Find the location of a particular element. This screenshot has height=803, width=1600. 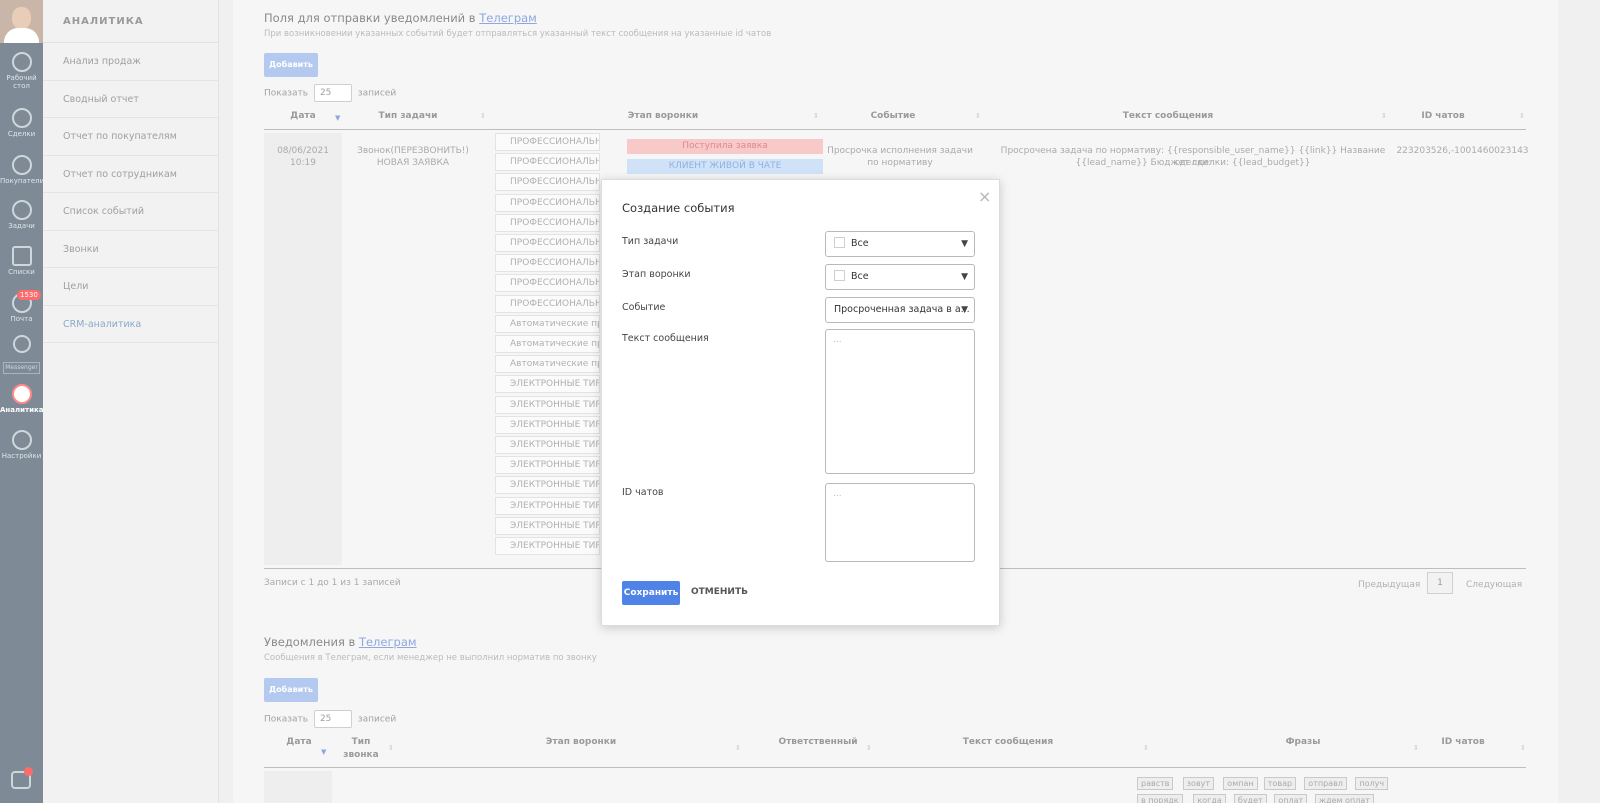

message-text-label: Текст сообщения is located at coordinates (665, 338).